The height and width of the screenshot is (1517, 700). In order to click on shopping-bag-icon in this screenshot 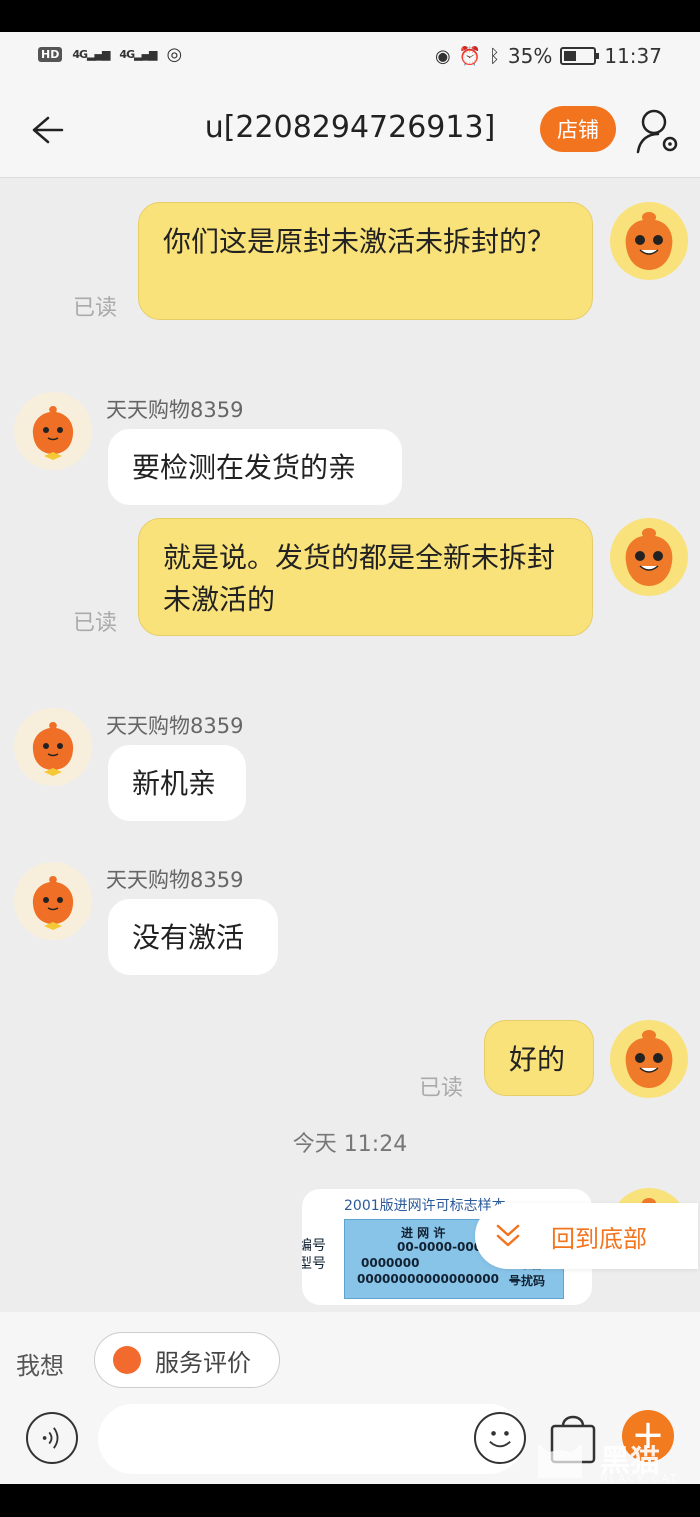, I will do `click(573, 1437)`.